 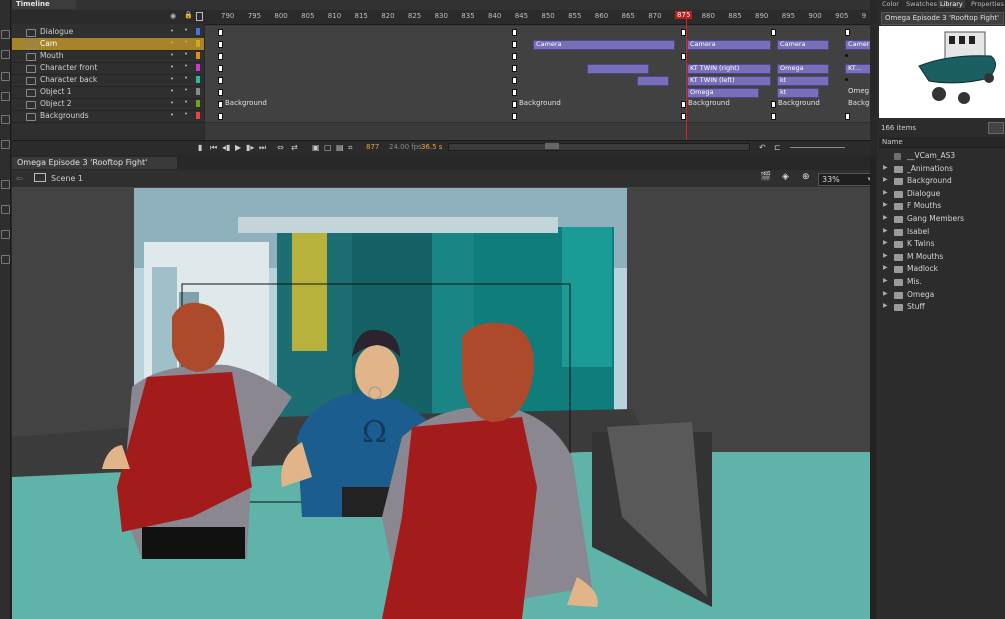 What do you see at coordinates (942, 244) in the screenshot?
I see `library-item: ▶ K Twins` at bounding box center [942, 244].